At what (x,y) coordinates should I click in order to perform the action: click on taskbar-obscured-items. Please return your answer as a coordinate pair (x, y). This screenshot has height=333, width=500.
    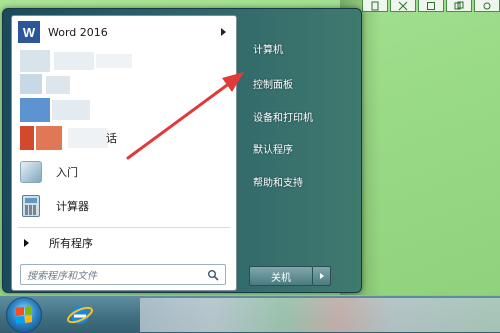
    Looking at the image, I should click on (320, 315).